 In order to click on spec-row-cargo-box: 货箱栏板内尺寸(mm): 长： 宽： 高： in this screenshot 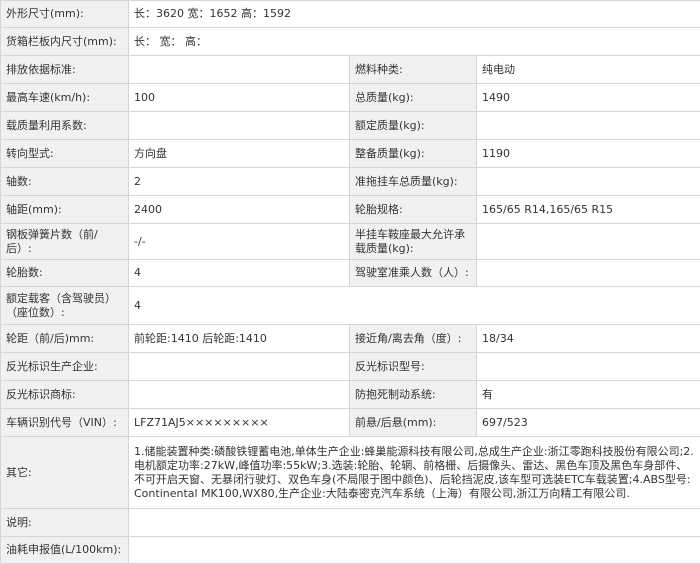, I will do `click(350, 41)`.